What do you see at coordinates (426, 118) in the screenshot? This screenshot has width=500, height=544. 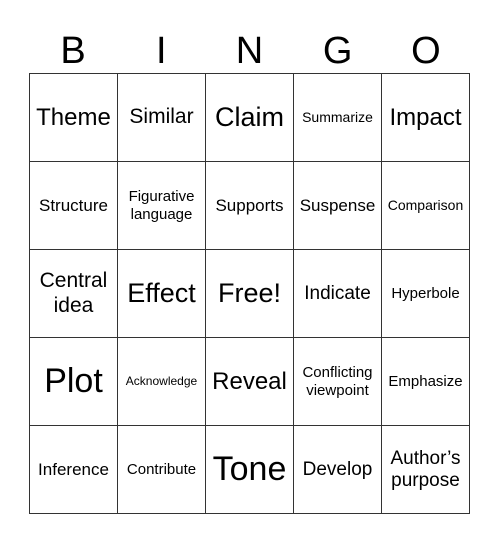 I see `bingo-cell: Impact` at bounding box center [426, 118].